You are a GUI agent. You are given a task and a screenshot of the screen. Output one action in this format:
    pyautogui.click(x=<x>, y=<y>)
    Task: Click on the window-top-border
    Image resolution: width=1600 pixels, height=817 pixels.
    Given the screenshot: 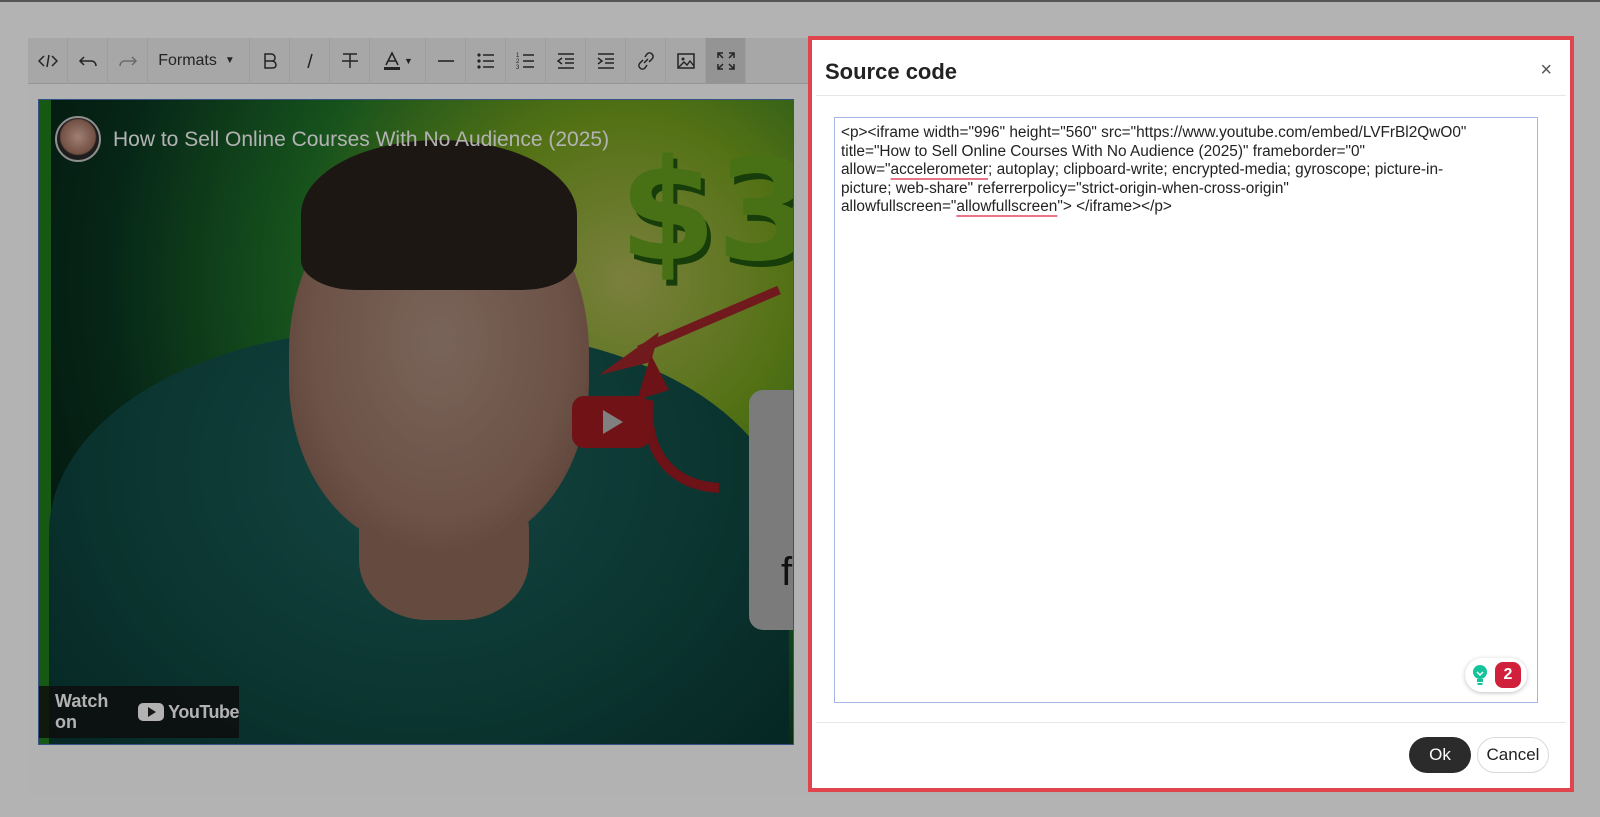 What is the action you would take?
    pyautogui.click(x=800, y=1)
    